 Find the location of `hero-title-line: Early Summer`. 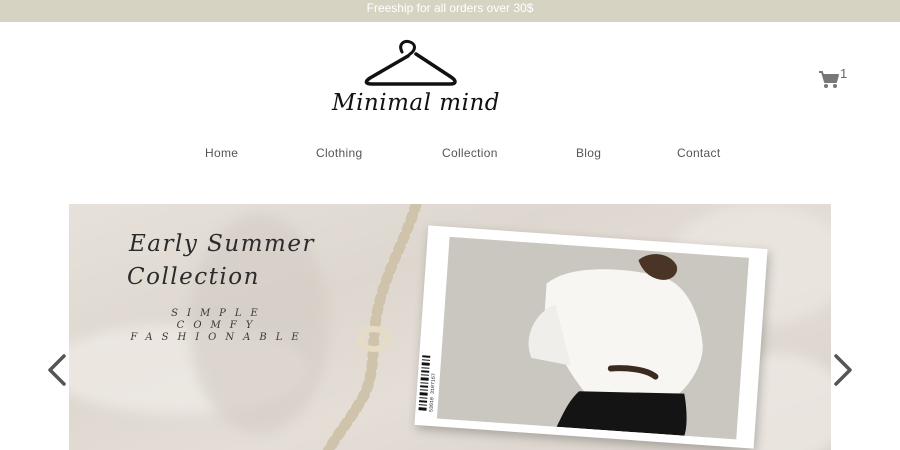

hero-title-line: Early Summer is located at coordinates (222, 244).